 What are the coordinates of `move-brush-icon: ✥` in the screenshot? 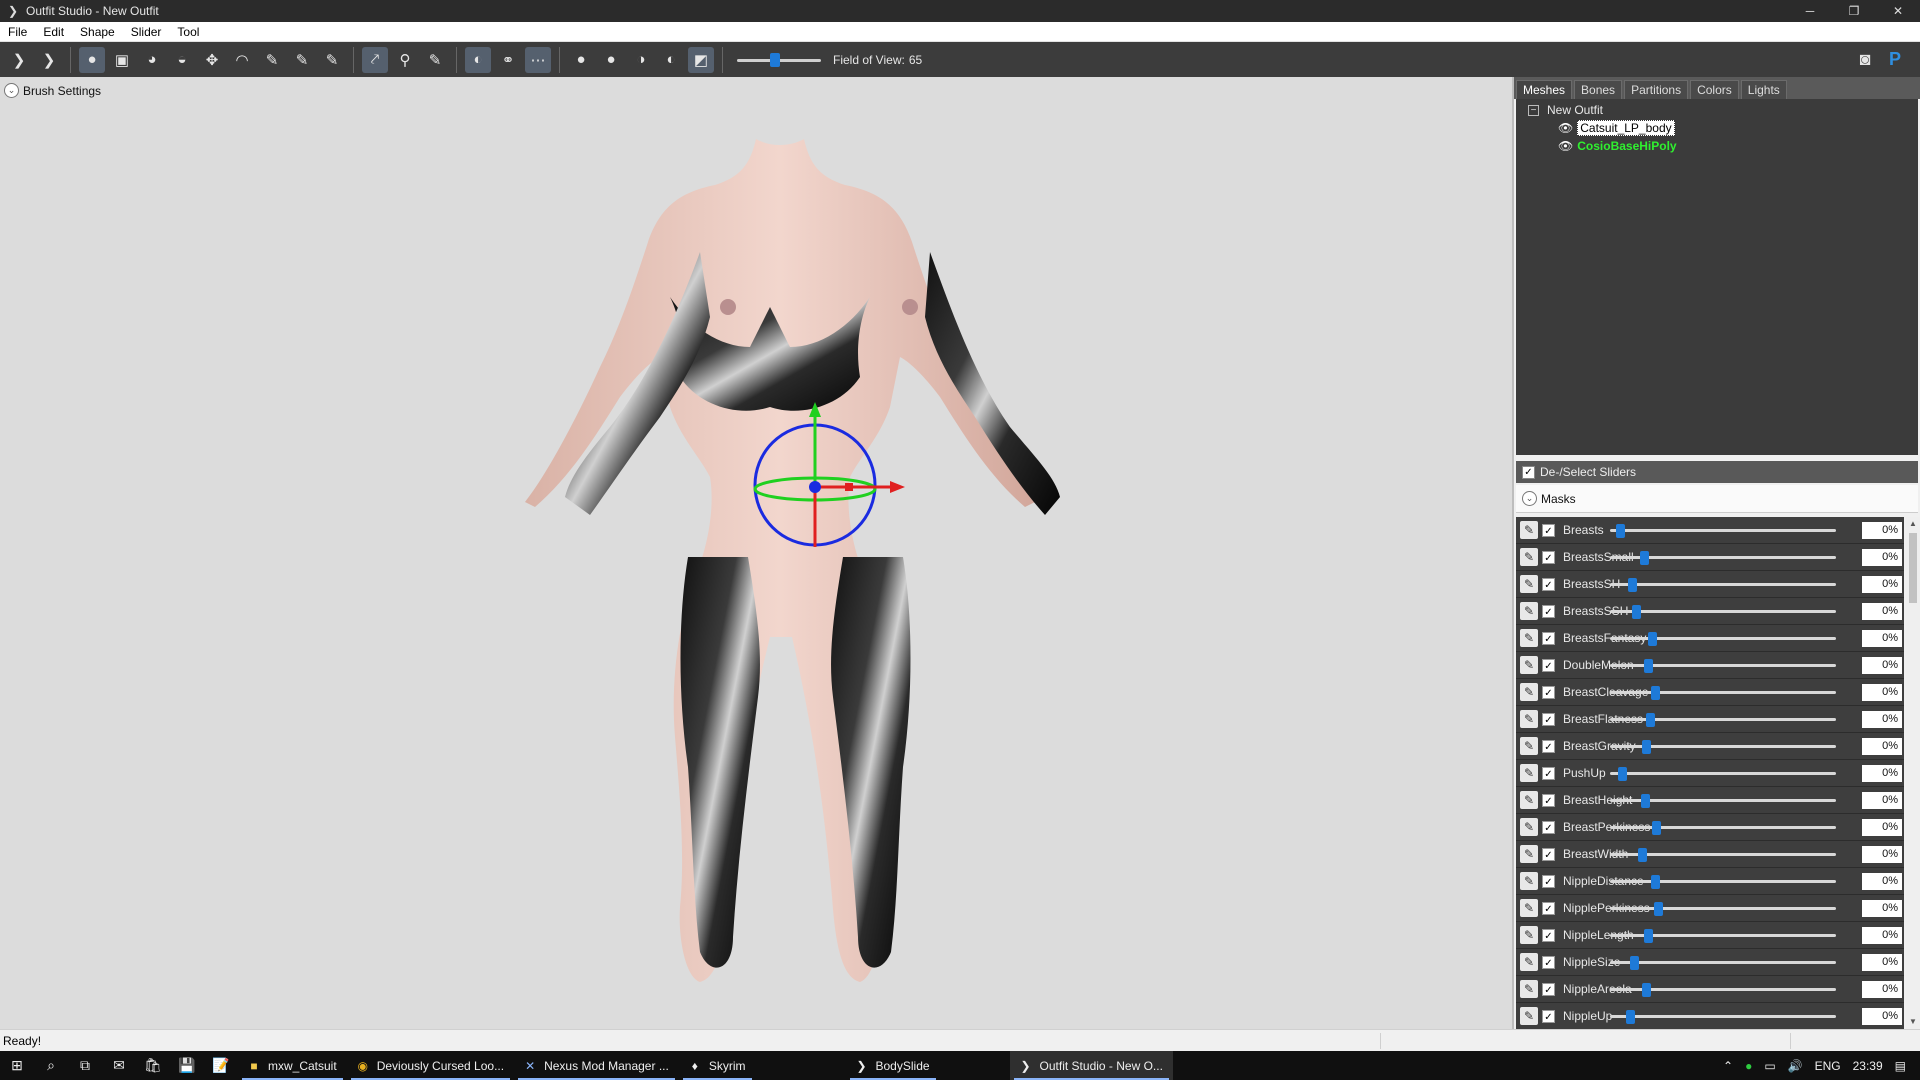 It's located at (212, 60).